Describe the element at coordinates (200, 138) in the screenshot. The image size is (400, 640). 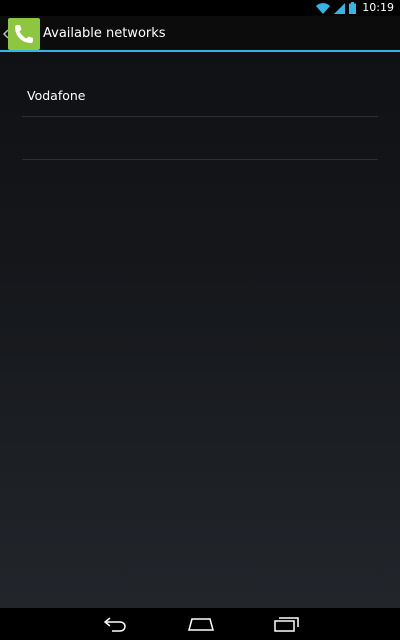
I see `network-item-empty` at that location.